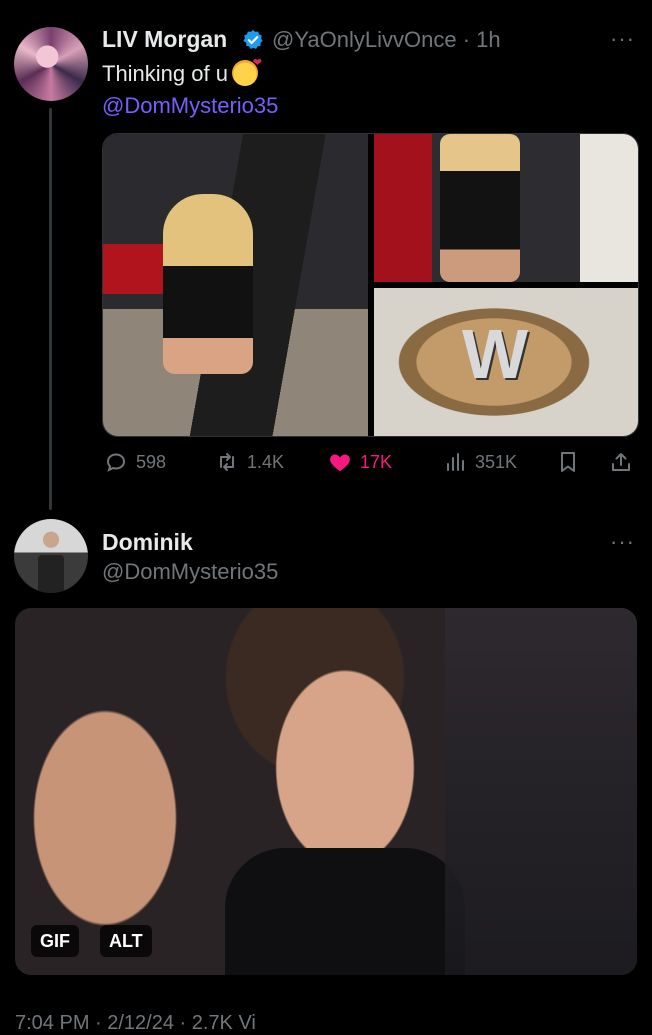  I want to click on reply-button: 598, so click(135, 462).